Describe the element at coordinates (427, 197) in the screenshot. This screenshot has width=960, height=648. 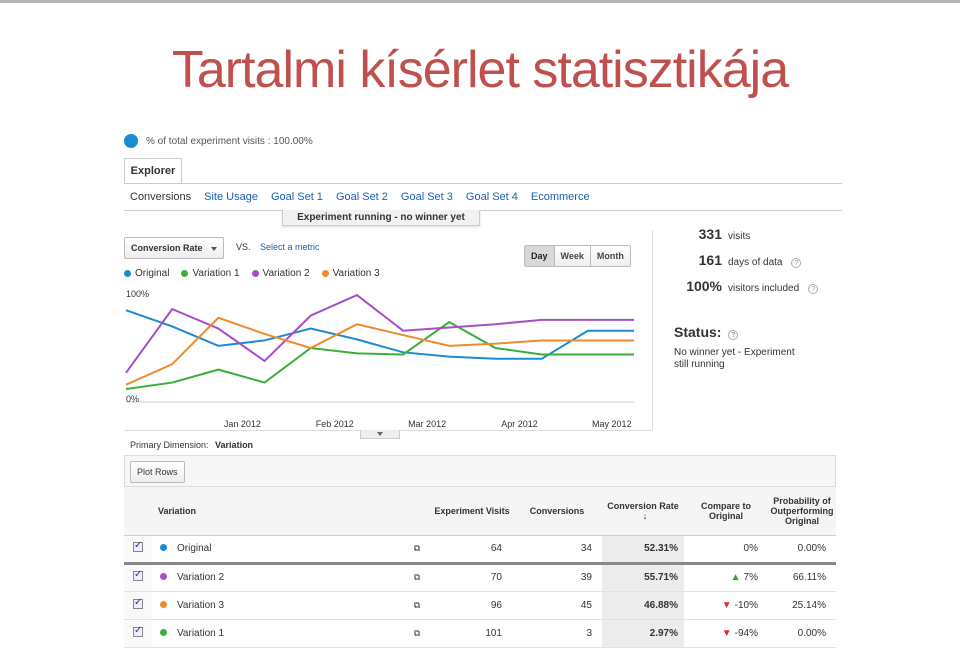
I see `subnav-goal-set-3: Goal Set 3` at that location.